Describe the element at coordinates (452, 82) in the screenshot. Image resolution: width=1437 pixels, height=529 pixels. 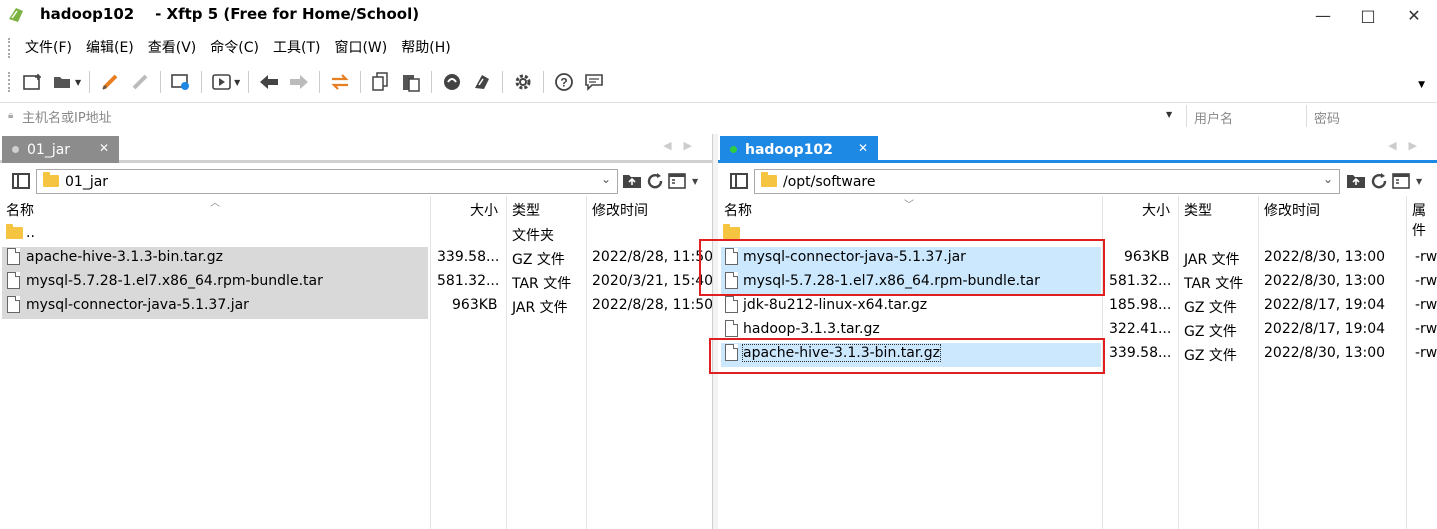
I see `xshell-icon` at that location.